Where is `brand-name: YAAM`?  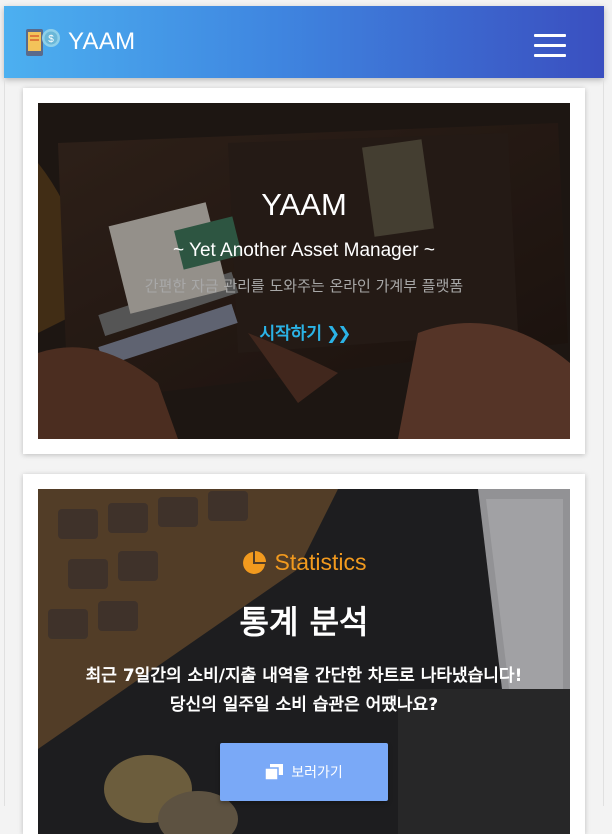
brand-name: YAAM is located at coordinates (102, 41).